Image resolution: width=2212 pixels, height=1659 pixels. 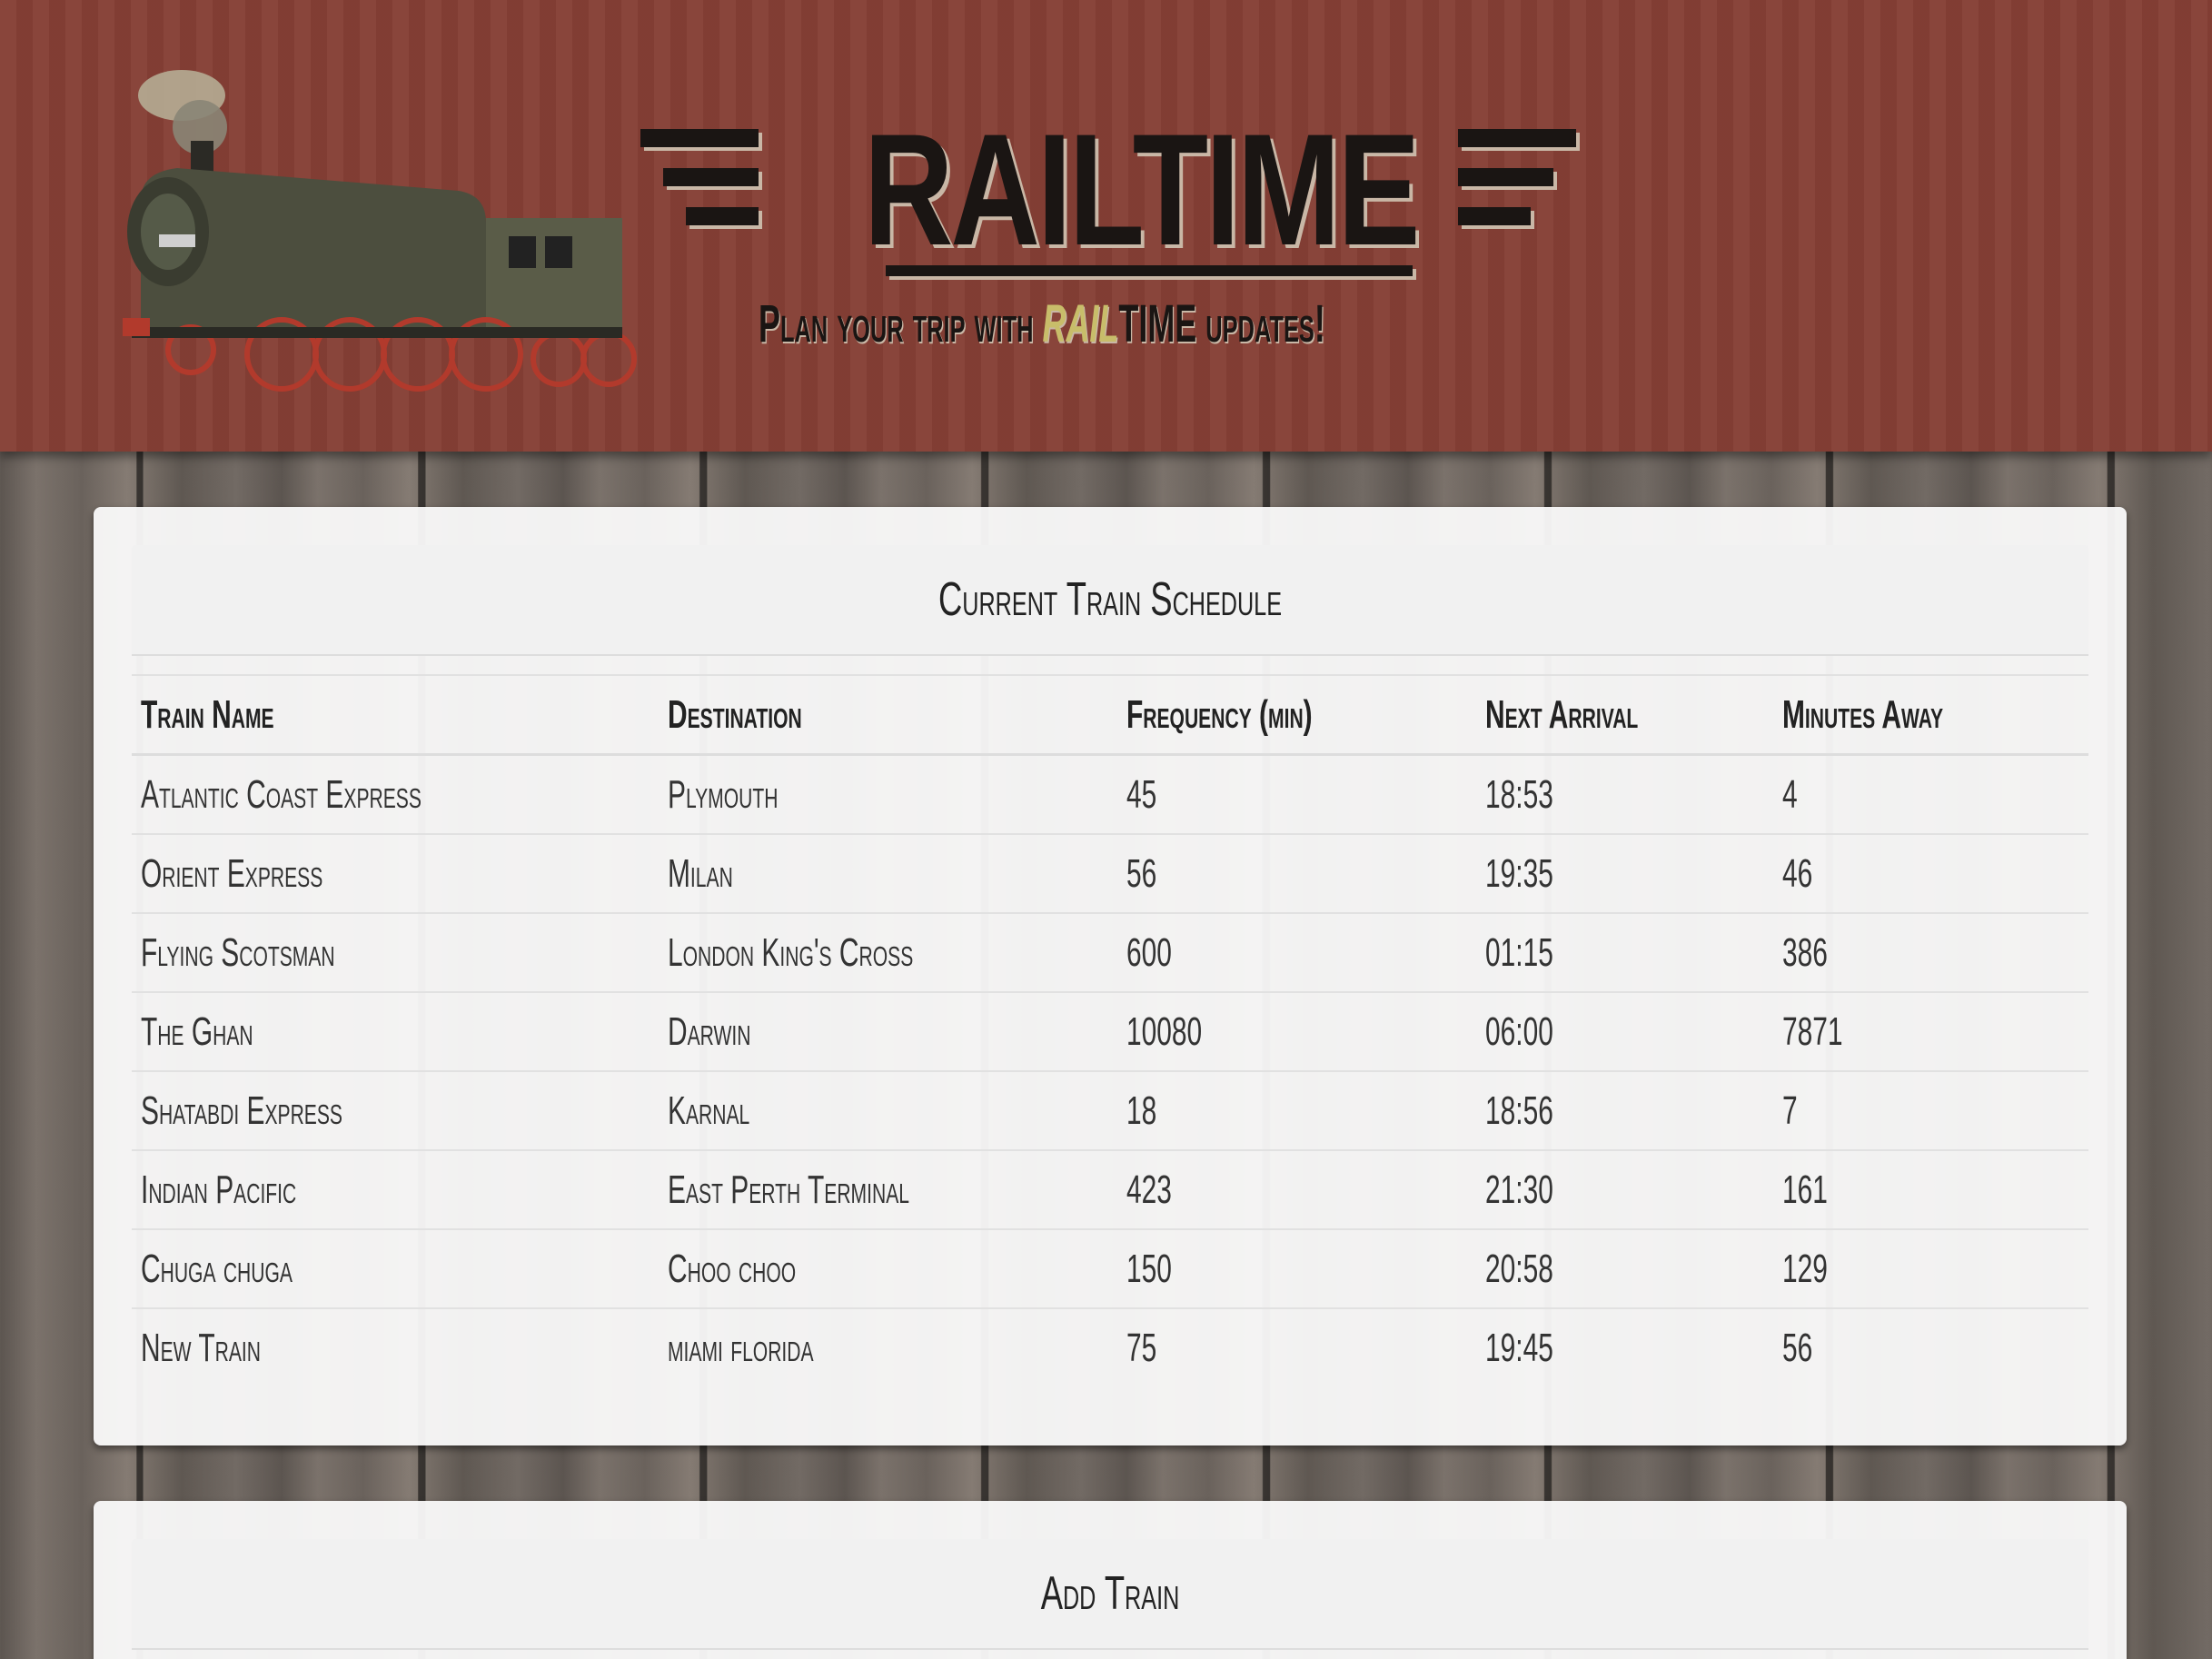 What do you see at coordinates (888, 873) in the screenshot?
I see `cell-destination: Milan` at bounding box center [888, 873].